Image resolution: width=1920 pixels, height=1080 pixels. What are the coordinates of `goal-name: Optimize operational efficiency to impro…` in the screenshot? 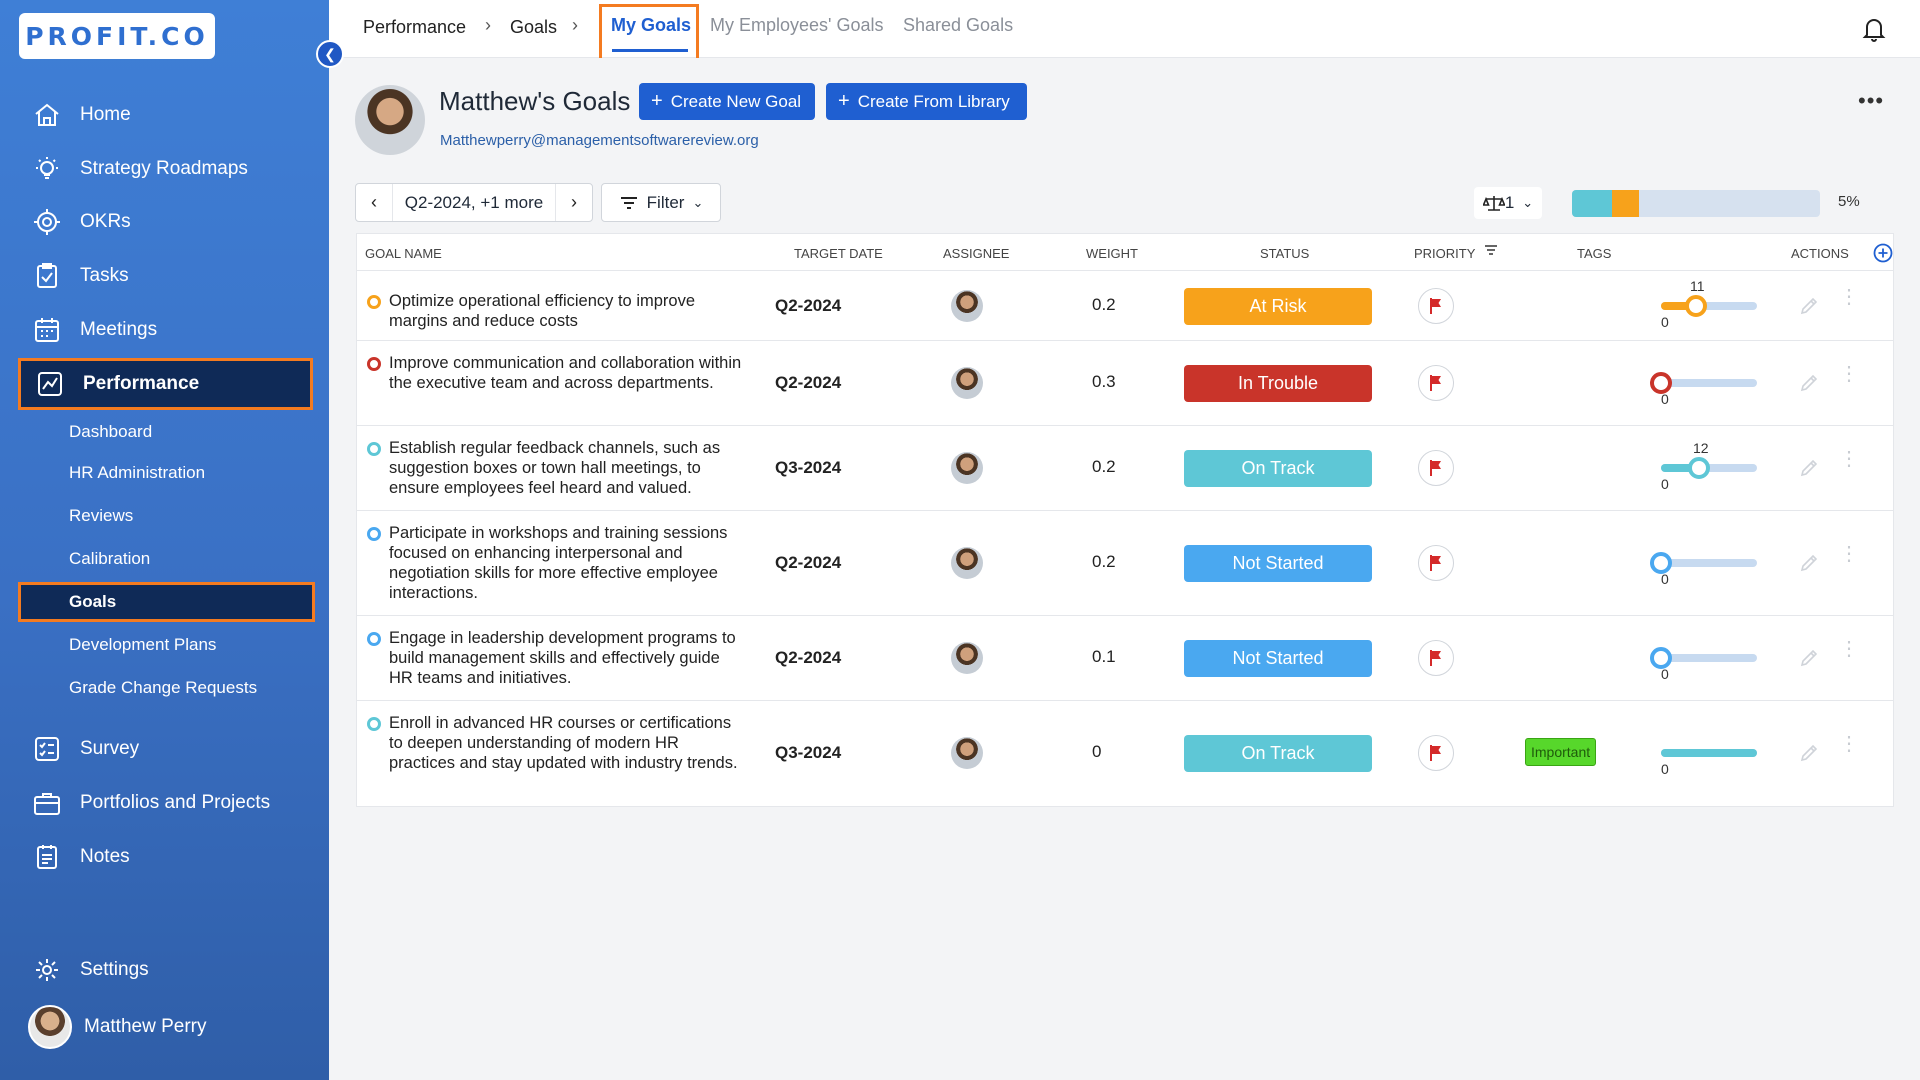 It's located at (566, 311).